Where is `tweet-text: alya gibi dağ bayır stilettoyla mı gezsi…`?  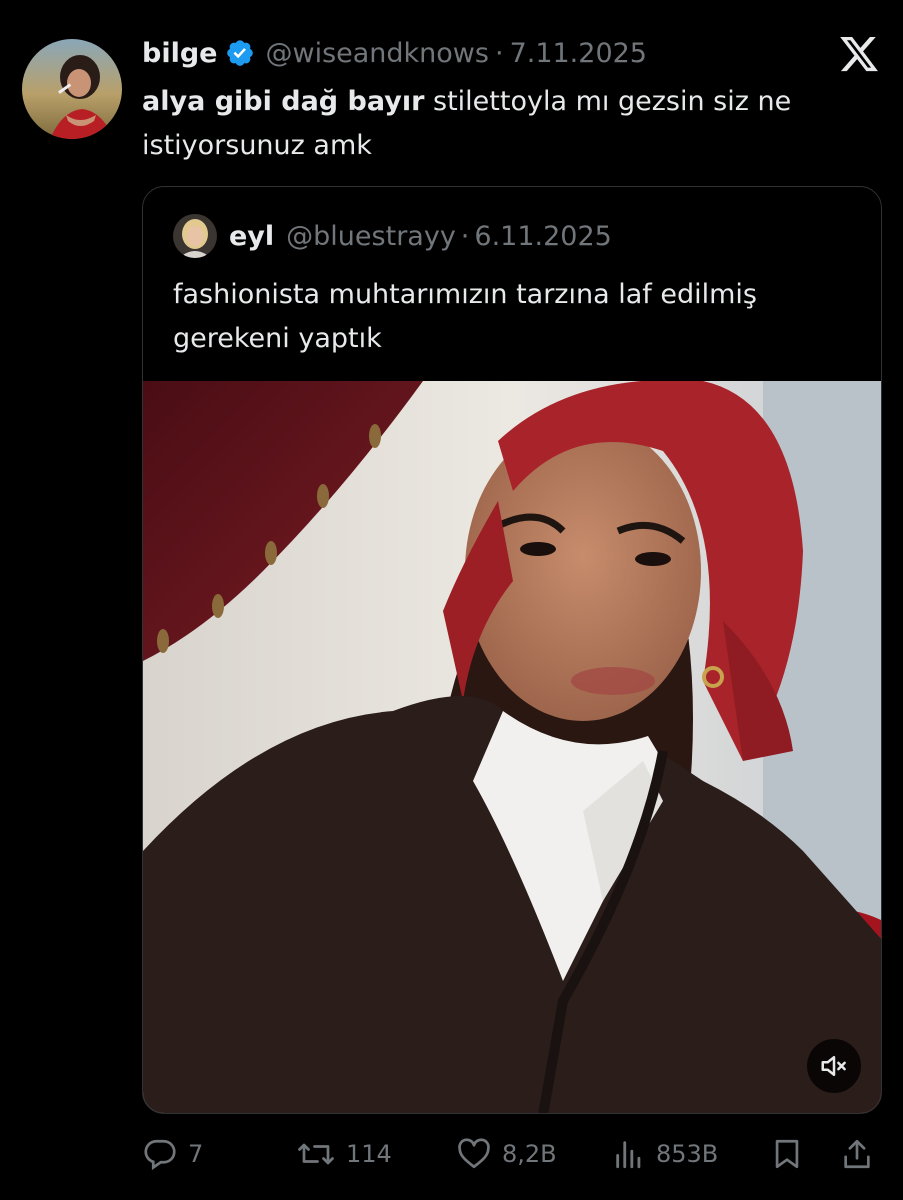 tweet-text: alya gibi dağ bayır stilettoyla mı gezsi… is located at coordinates (502, 124).